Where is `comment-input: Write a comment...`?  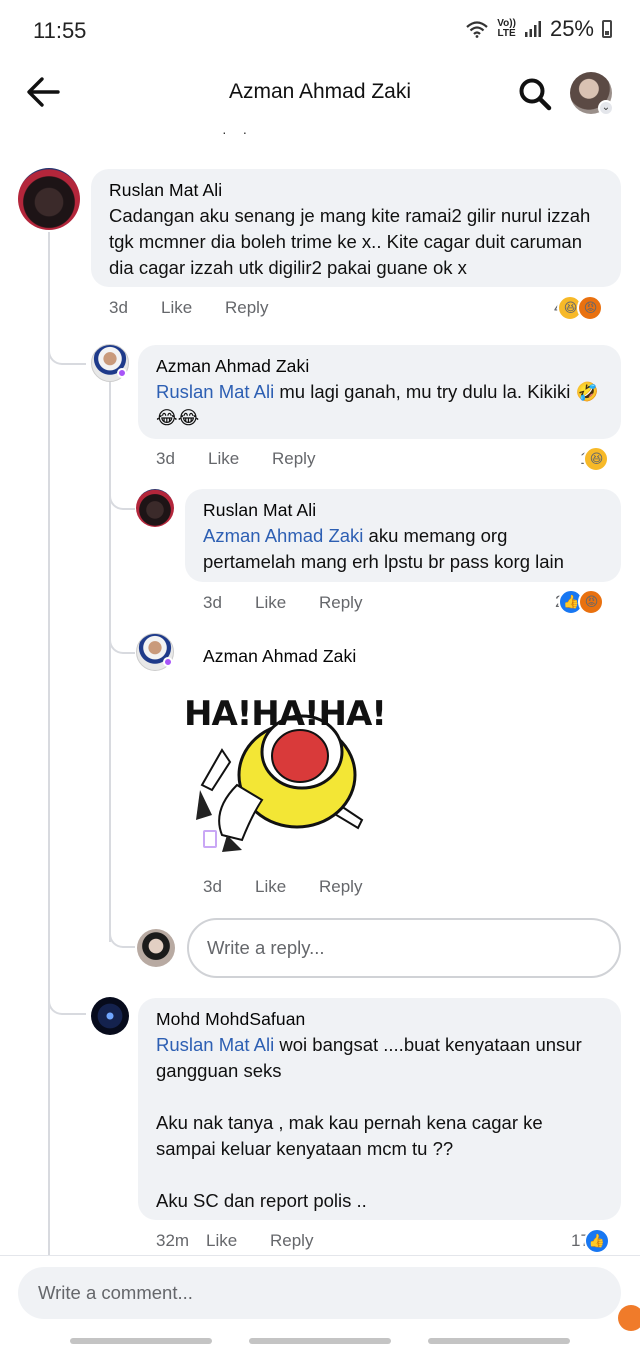 comment-input: Write a comment... is located at coordinates (319, 1293).